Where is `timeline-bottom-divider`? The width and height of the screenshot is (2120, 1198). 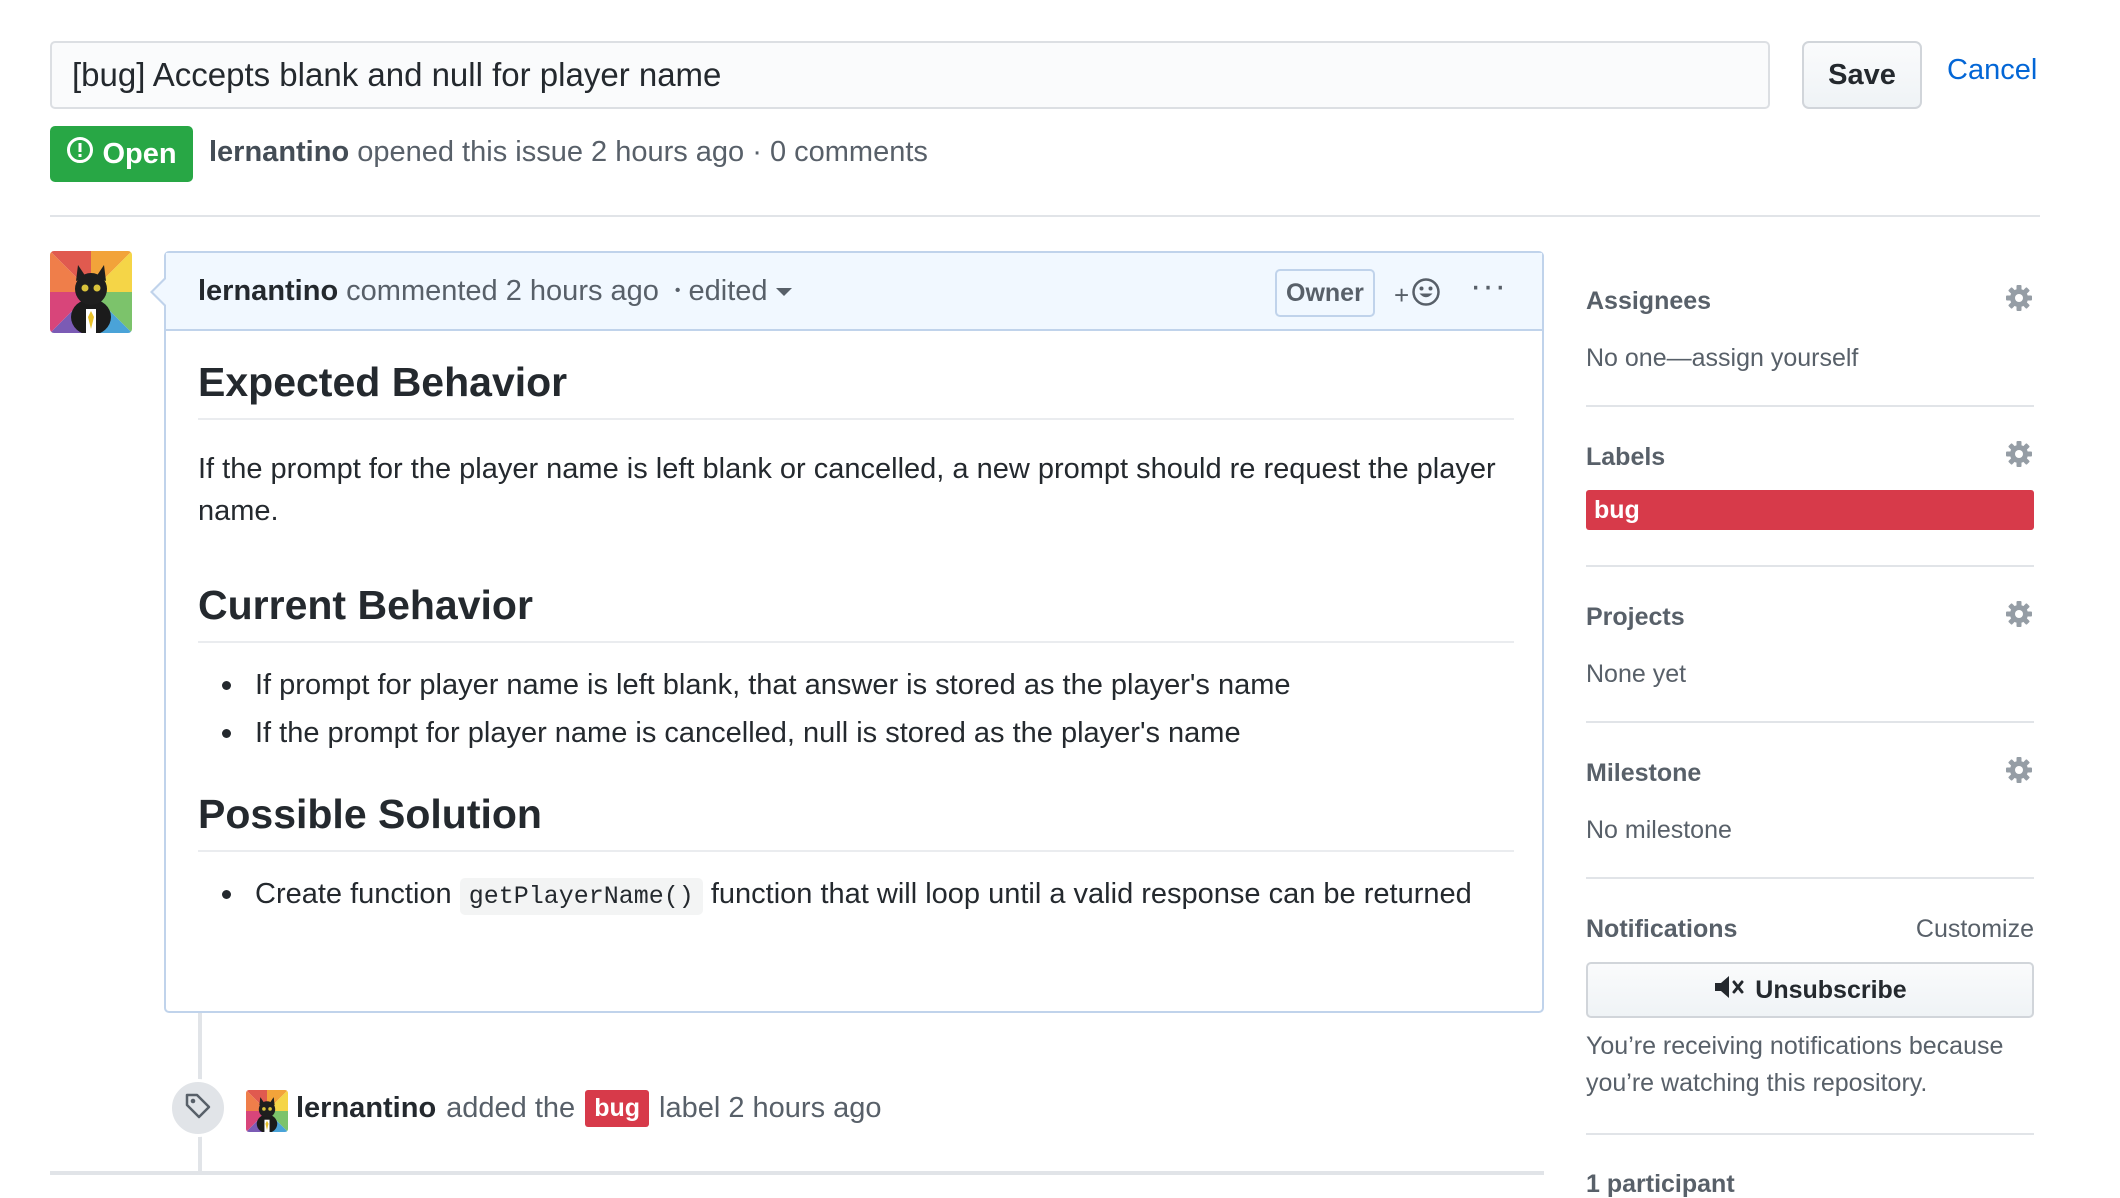 timeline-bottom-divider is located at coordinates (797, 1173).